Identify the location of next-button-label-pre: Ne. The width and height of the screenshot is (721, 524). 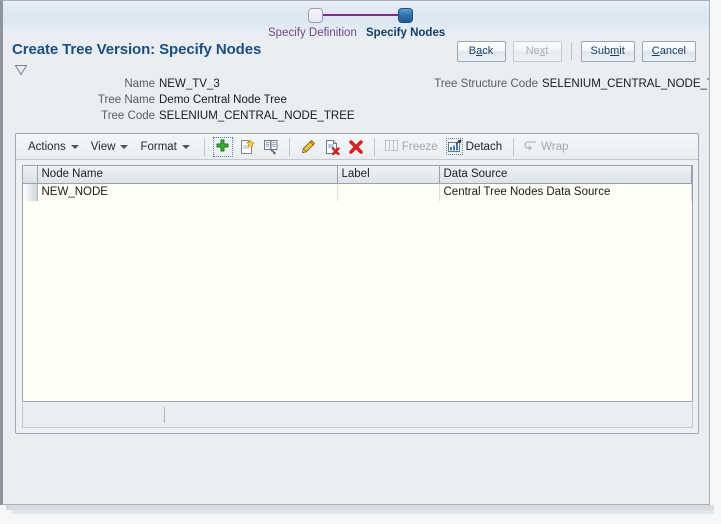
(532, 51).